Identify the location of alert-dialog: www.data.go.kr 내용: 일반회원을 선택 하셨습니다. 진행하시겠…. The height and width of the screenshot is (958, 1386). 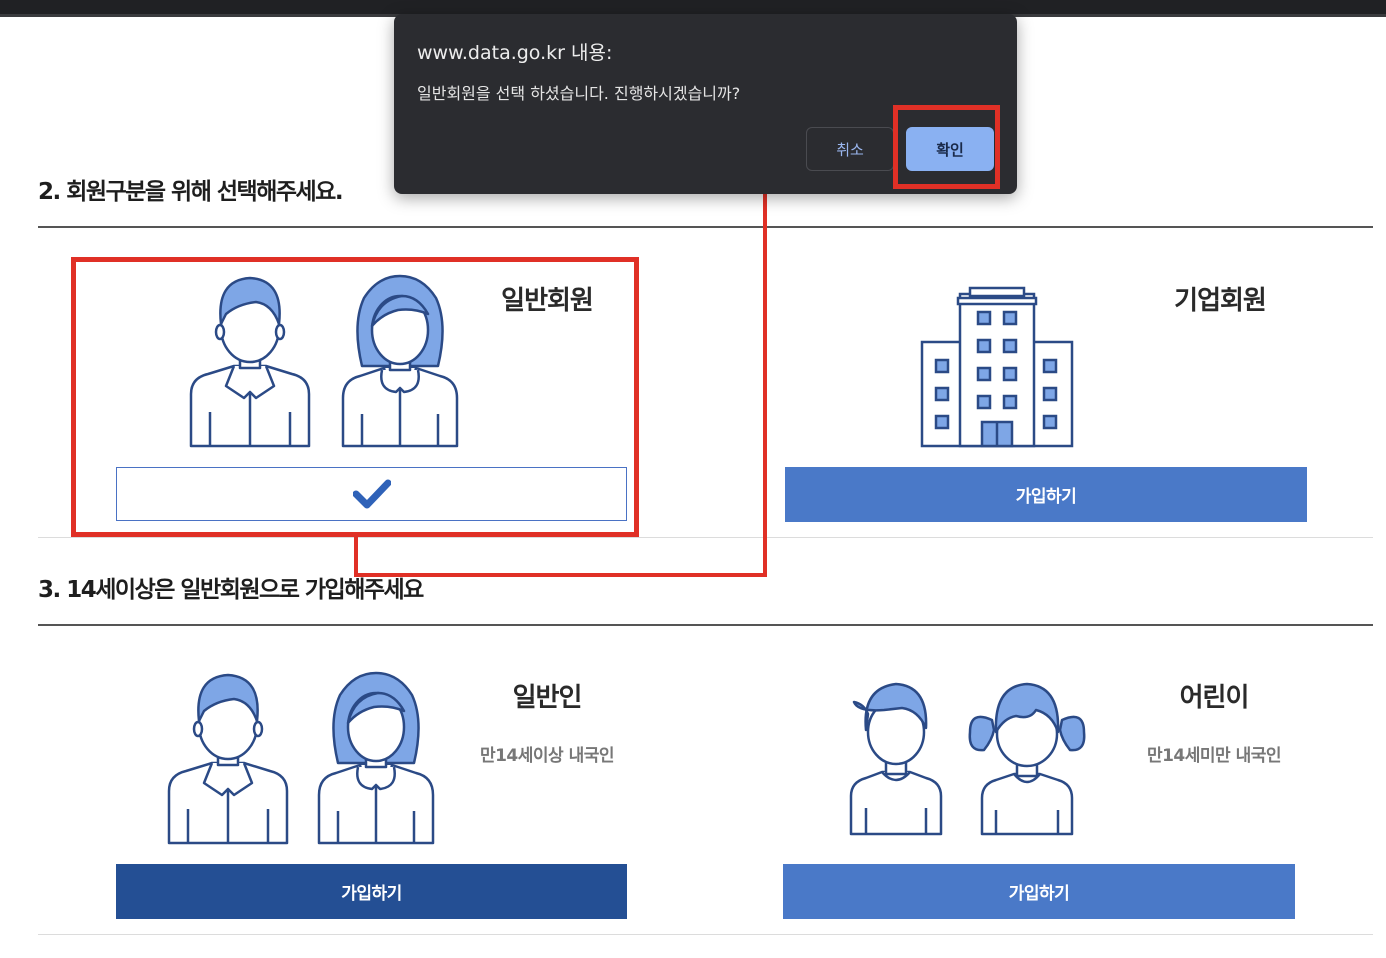
(705, 104).